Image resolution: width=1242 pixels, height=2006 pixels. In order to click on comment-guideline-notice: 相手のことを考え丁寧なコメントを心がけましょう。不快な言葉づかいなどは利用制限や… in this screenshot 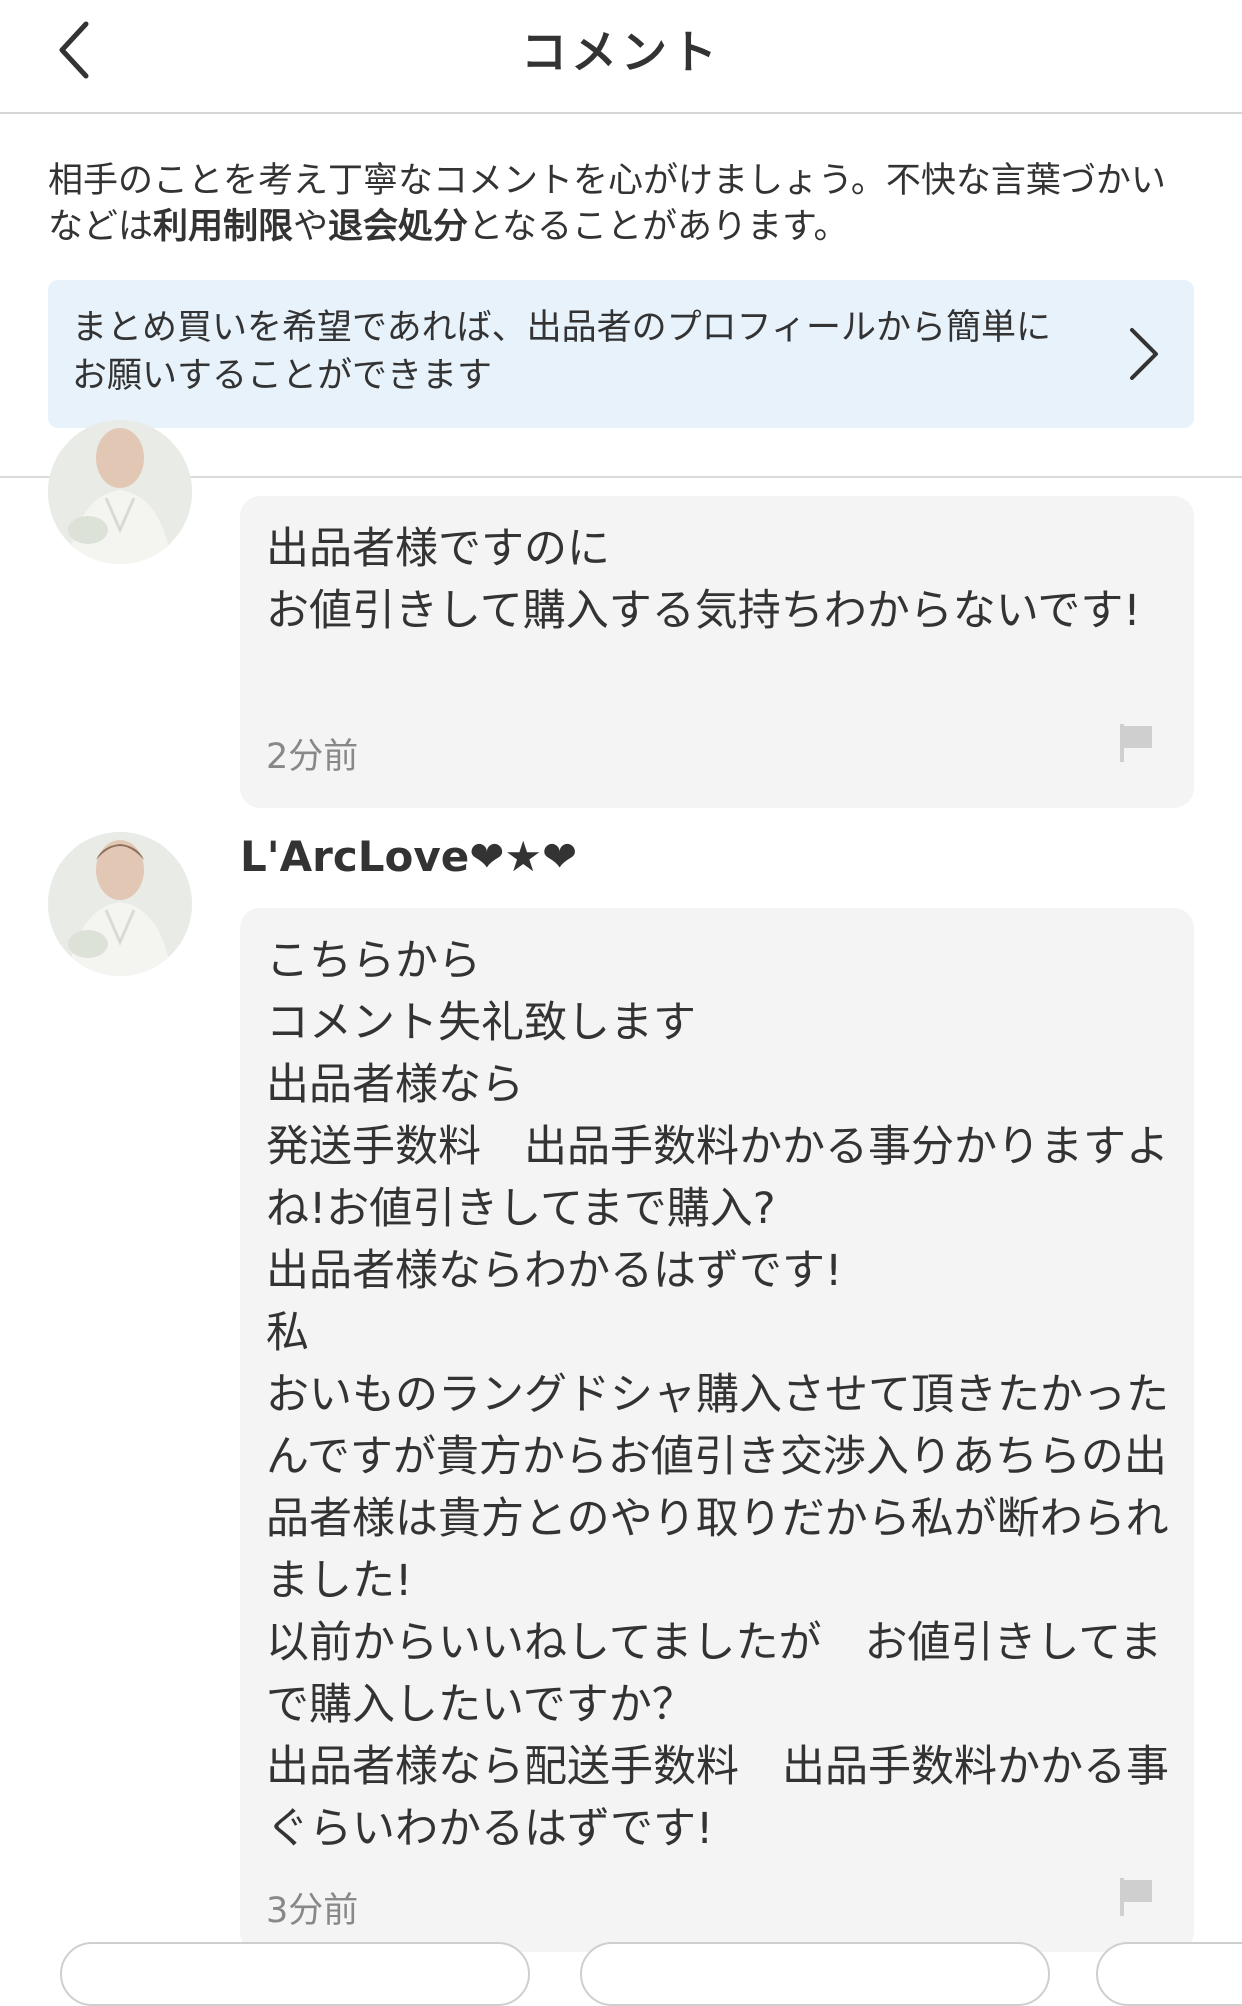, I will do `click(623, 204)`.